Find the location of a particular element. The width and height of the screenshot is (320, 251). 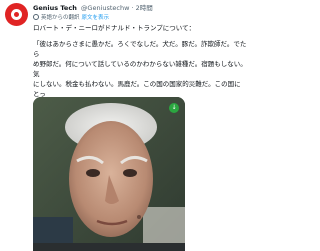

author-handle: @Geniustechw · 2時間 is located at coordinates (117, 8).